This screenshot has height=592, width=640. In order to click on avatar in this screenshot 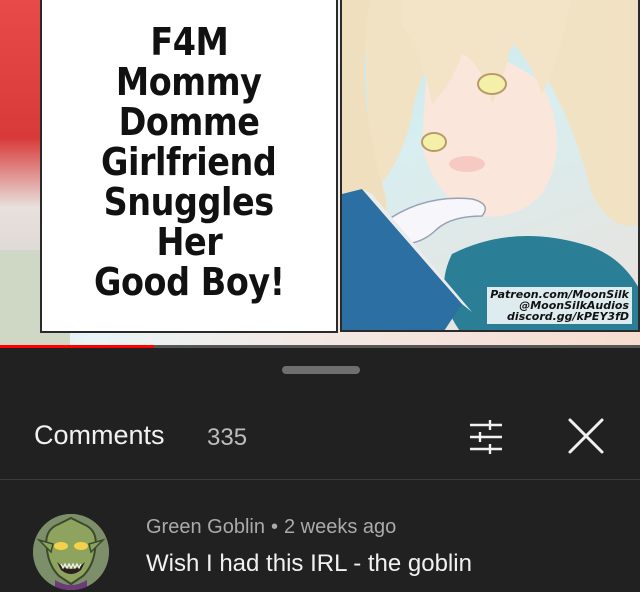, I will do `click(71, 552)`.